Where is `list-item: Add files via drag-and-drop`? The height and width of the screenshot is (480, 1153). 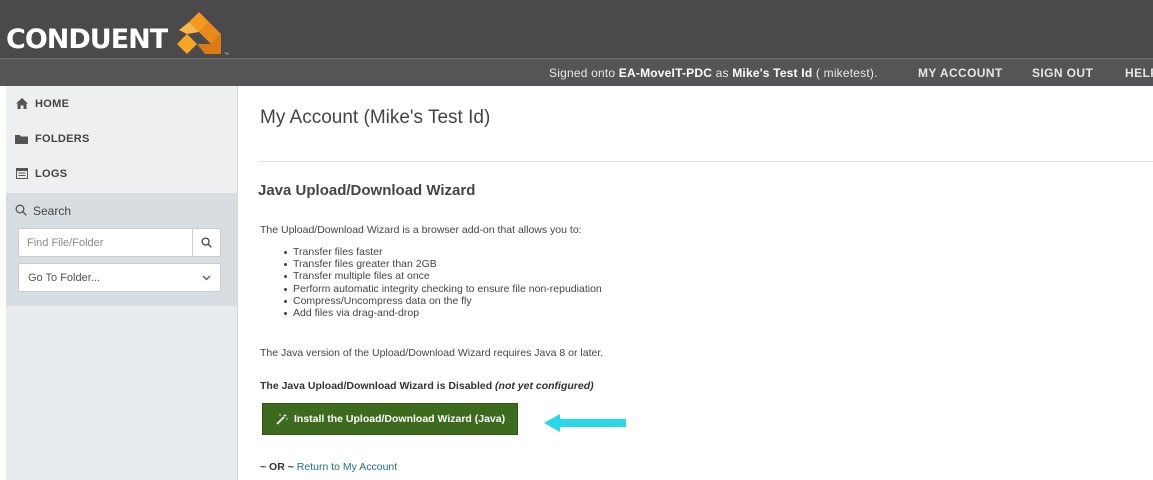 list-item: Add files via drag-and-drop is located at coordinates (442, 313).